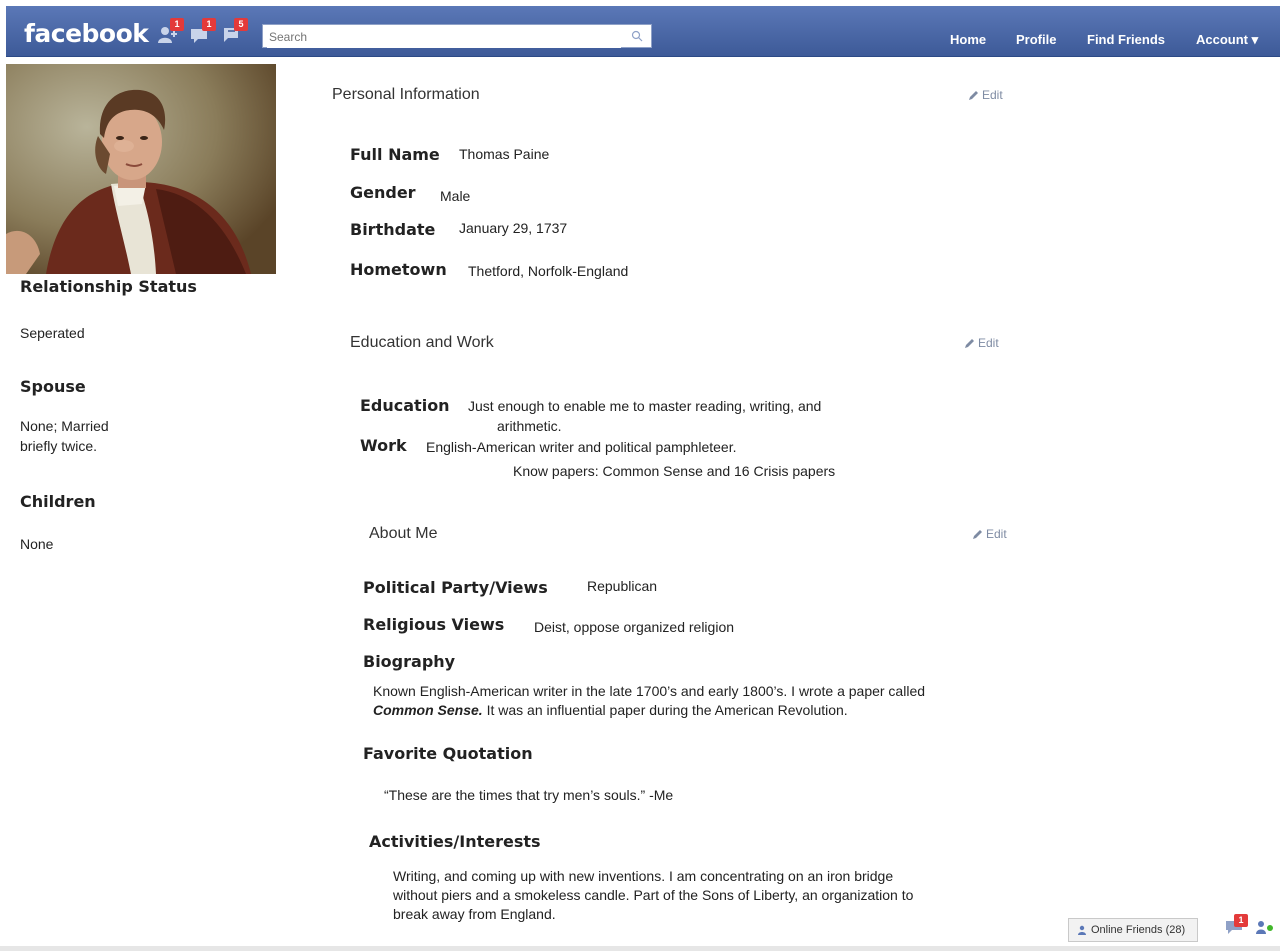 This screenshot has height=951, width=1280. Describe the element at coordinates (86, 33) in the screenshot. I see `facebook-logo: facebook` at that location.